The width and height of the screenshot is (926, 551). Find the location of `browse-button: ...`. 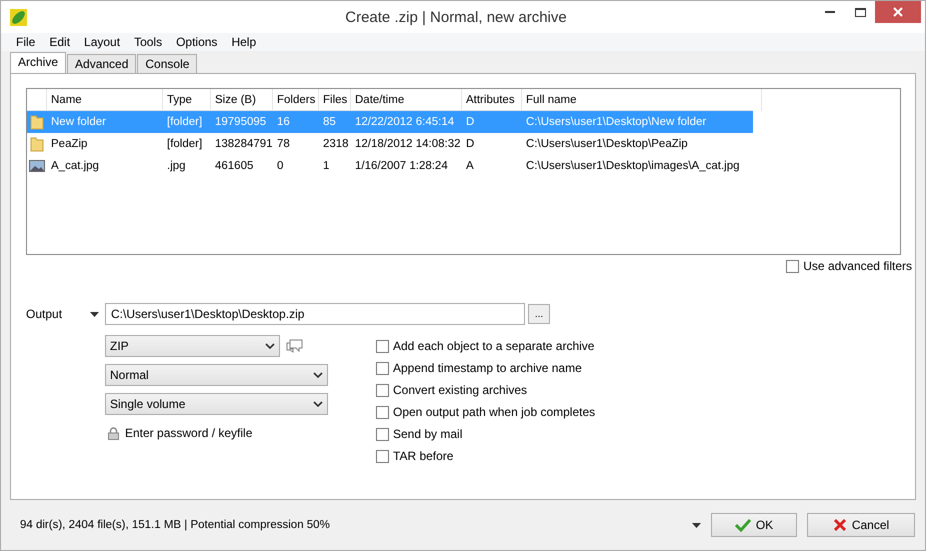

browse-button: ... is located at coordinates (539, 314).